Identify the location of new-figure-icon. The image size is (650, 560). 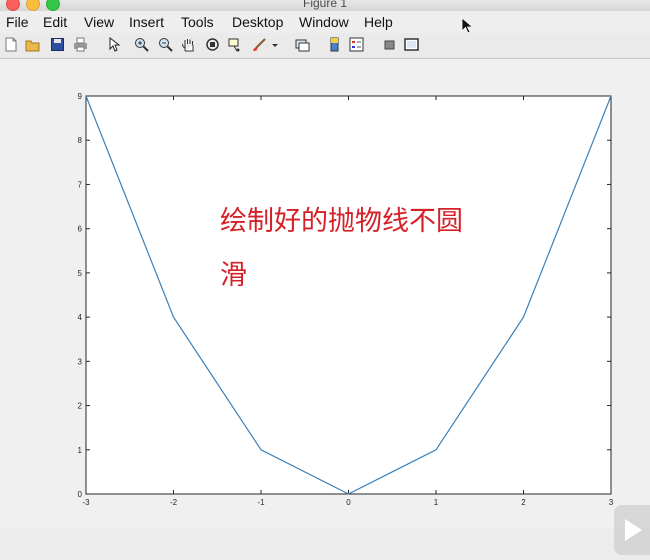
(10, 44).